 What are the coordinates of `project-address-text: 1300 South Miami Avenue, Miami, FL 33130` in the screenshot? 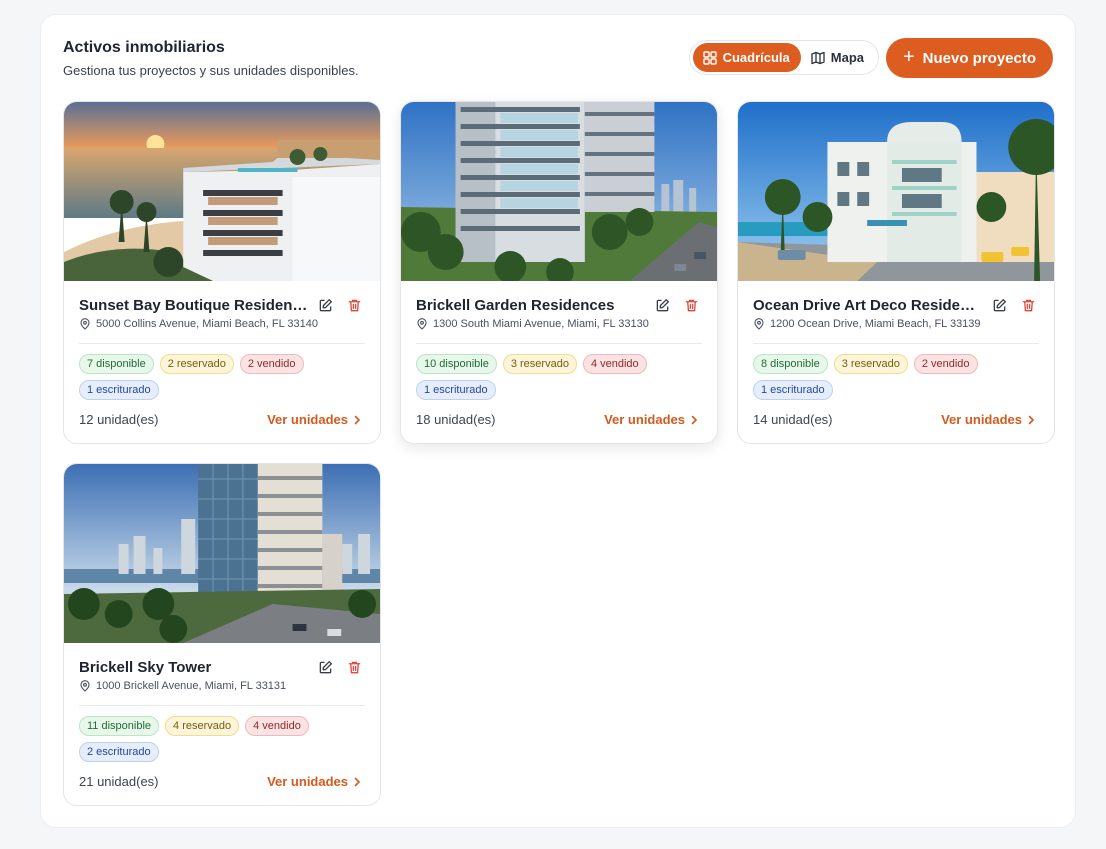 It's located at (541, 324).